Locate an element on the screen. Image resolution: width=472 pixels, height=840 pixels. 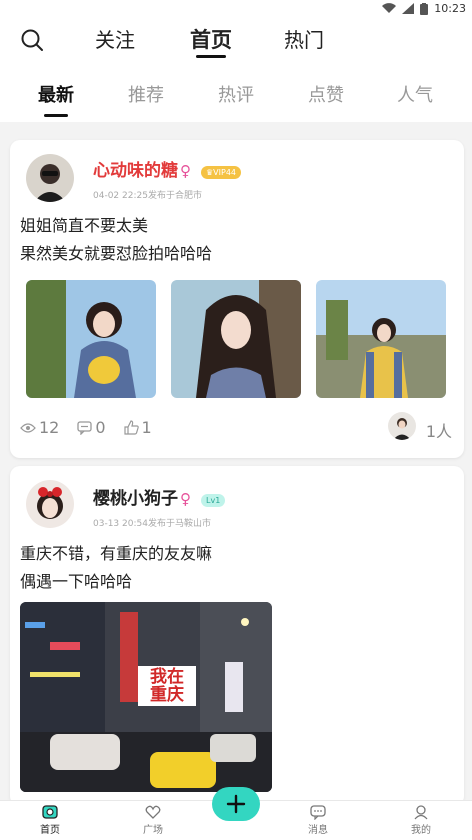
vip-badge-text: VIP44 is located at coordinates (225, 172).